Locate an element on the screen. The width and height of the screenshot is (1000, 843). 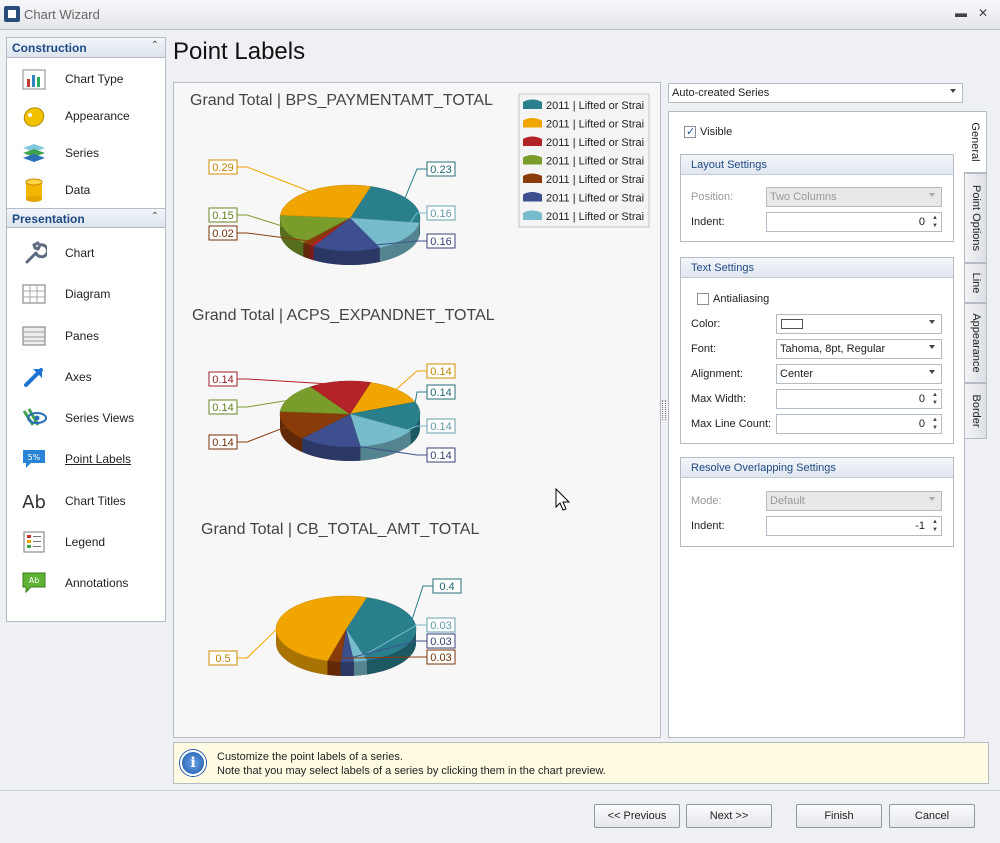
mode-select: Default is located at coordinates (854, 501).